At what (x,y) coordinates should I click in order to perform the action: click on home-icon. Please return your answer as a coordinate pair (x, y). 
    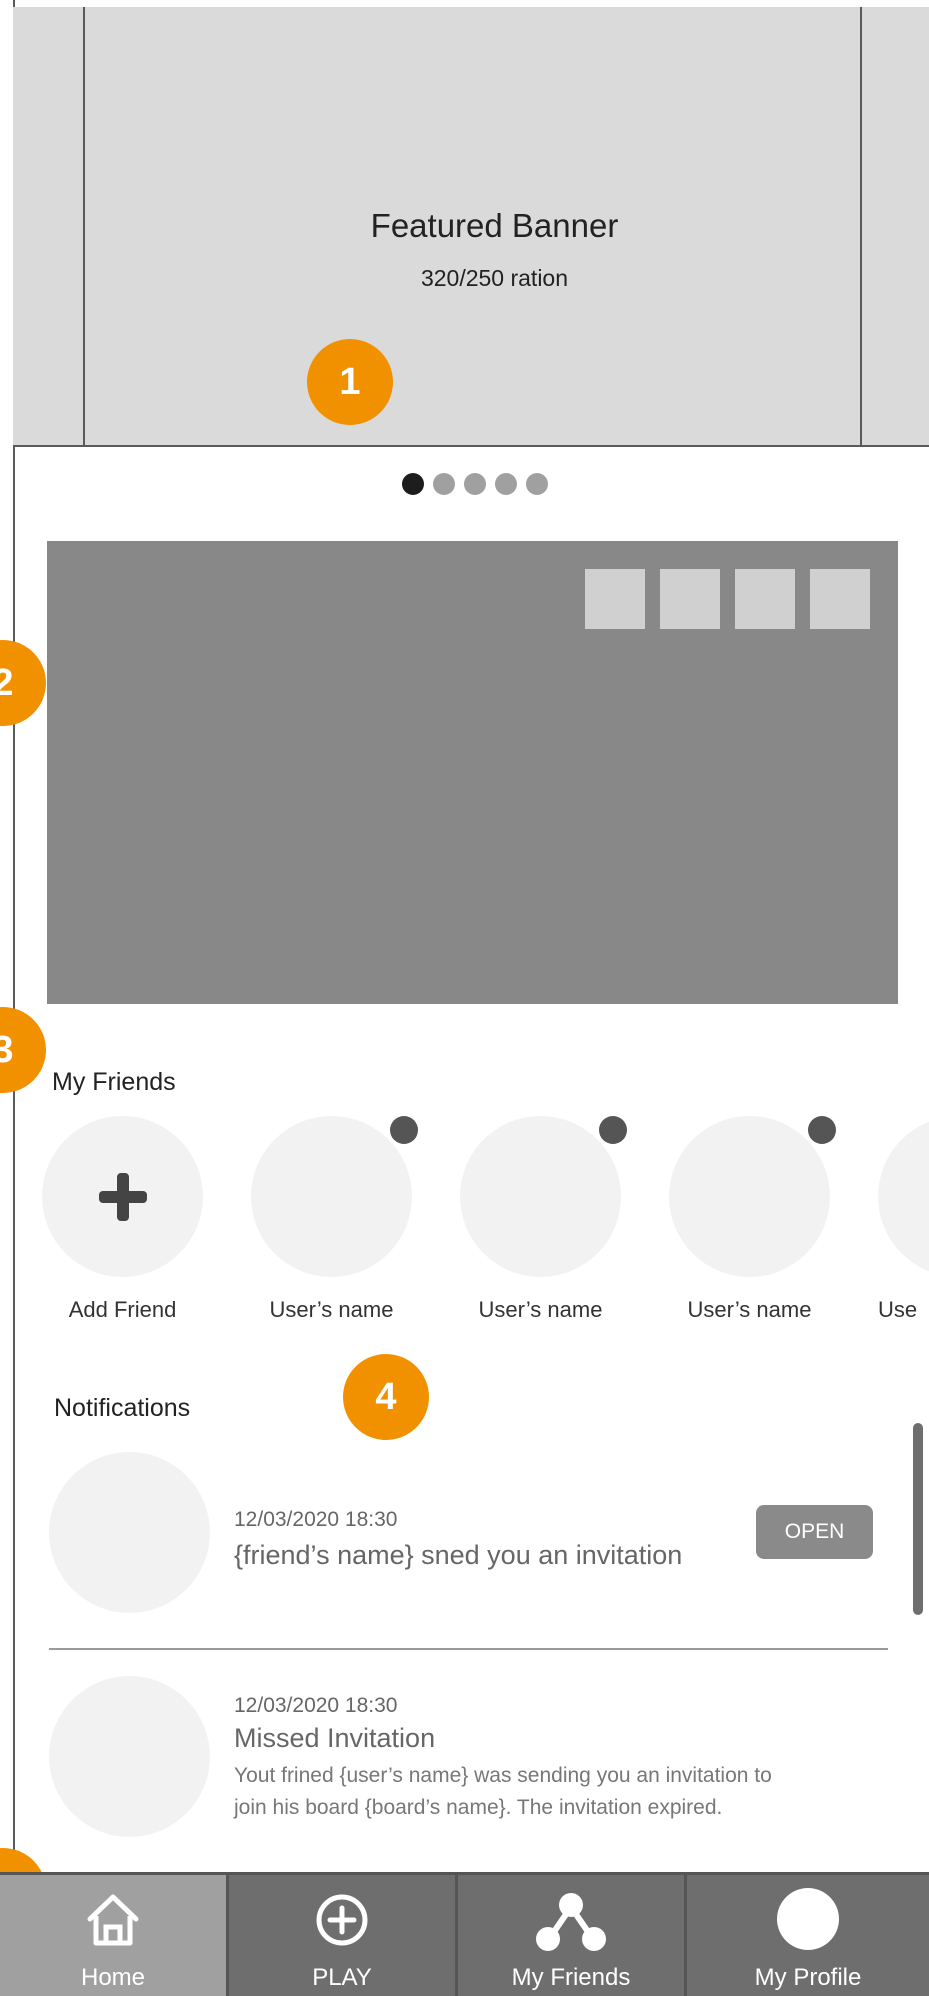
    Looking at the image, I should click on (113, 1920).